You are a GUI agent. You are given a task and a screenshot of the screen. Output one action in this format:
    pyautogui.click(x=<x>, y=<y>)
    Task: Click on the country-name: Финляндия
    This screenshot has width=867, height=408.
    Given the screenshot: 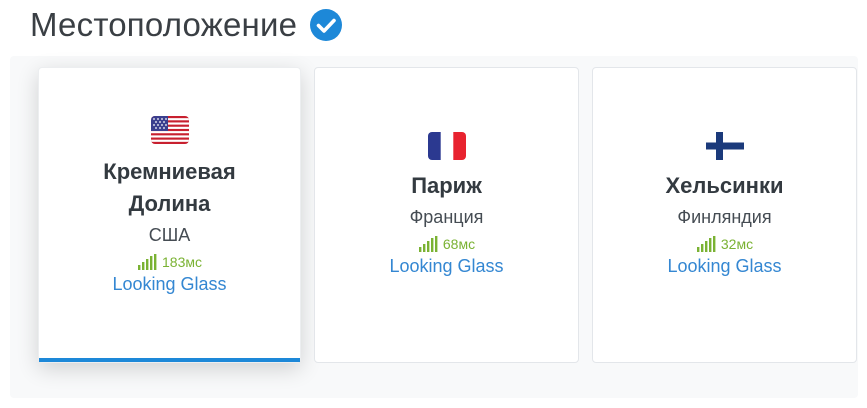 What is the action you would take?
    pyautogui.click(x=724, y=217)
    